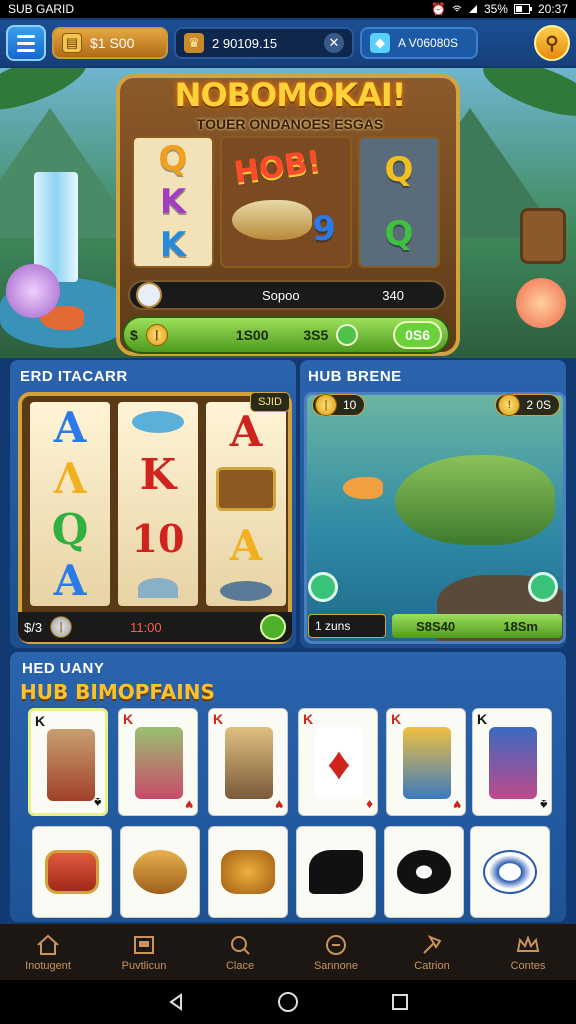  Describe the element at coordinates (61, 627) in the screenshot. I see `silver-coin-icon: |` at that location.